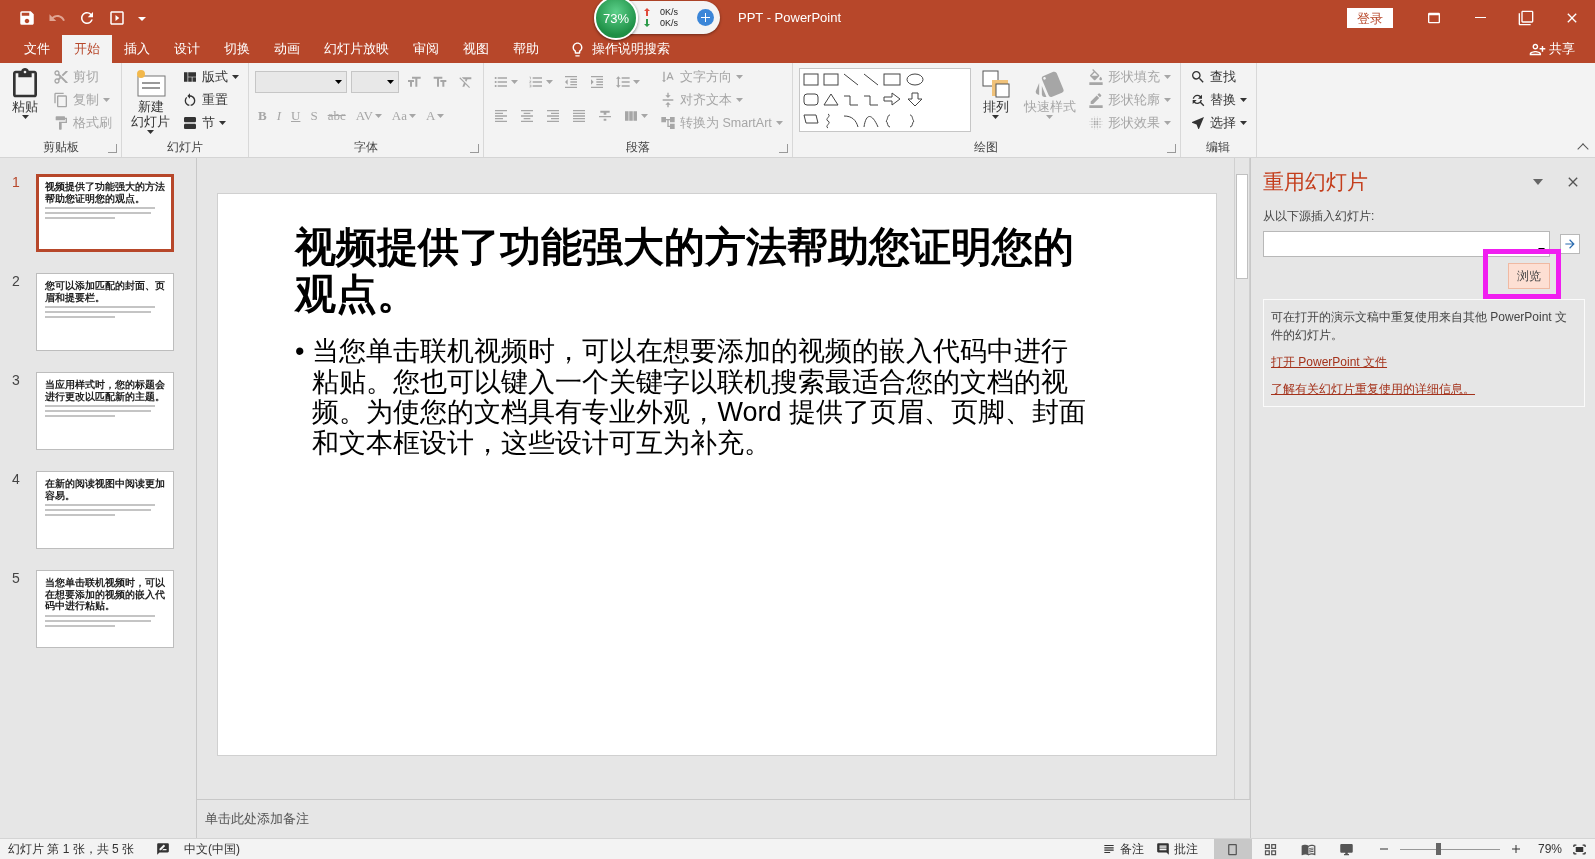 The height and width of the screenshot is (859, 1595). I want to click on text-direction-icon, so click(668, 77).